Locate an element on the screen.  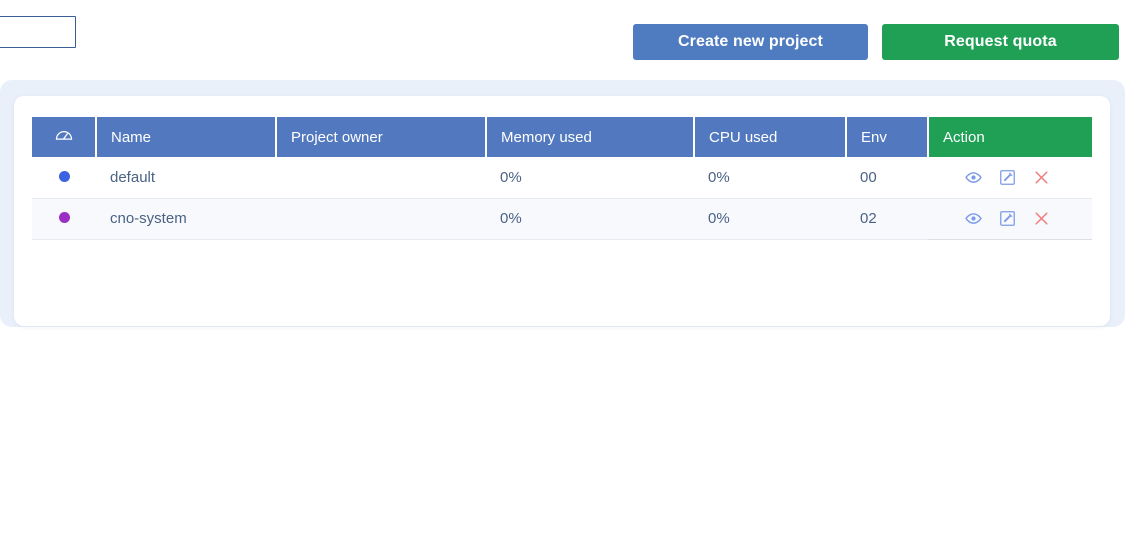
column-header-memory-used: Memory used is located at coordinates (590, 137).